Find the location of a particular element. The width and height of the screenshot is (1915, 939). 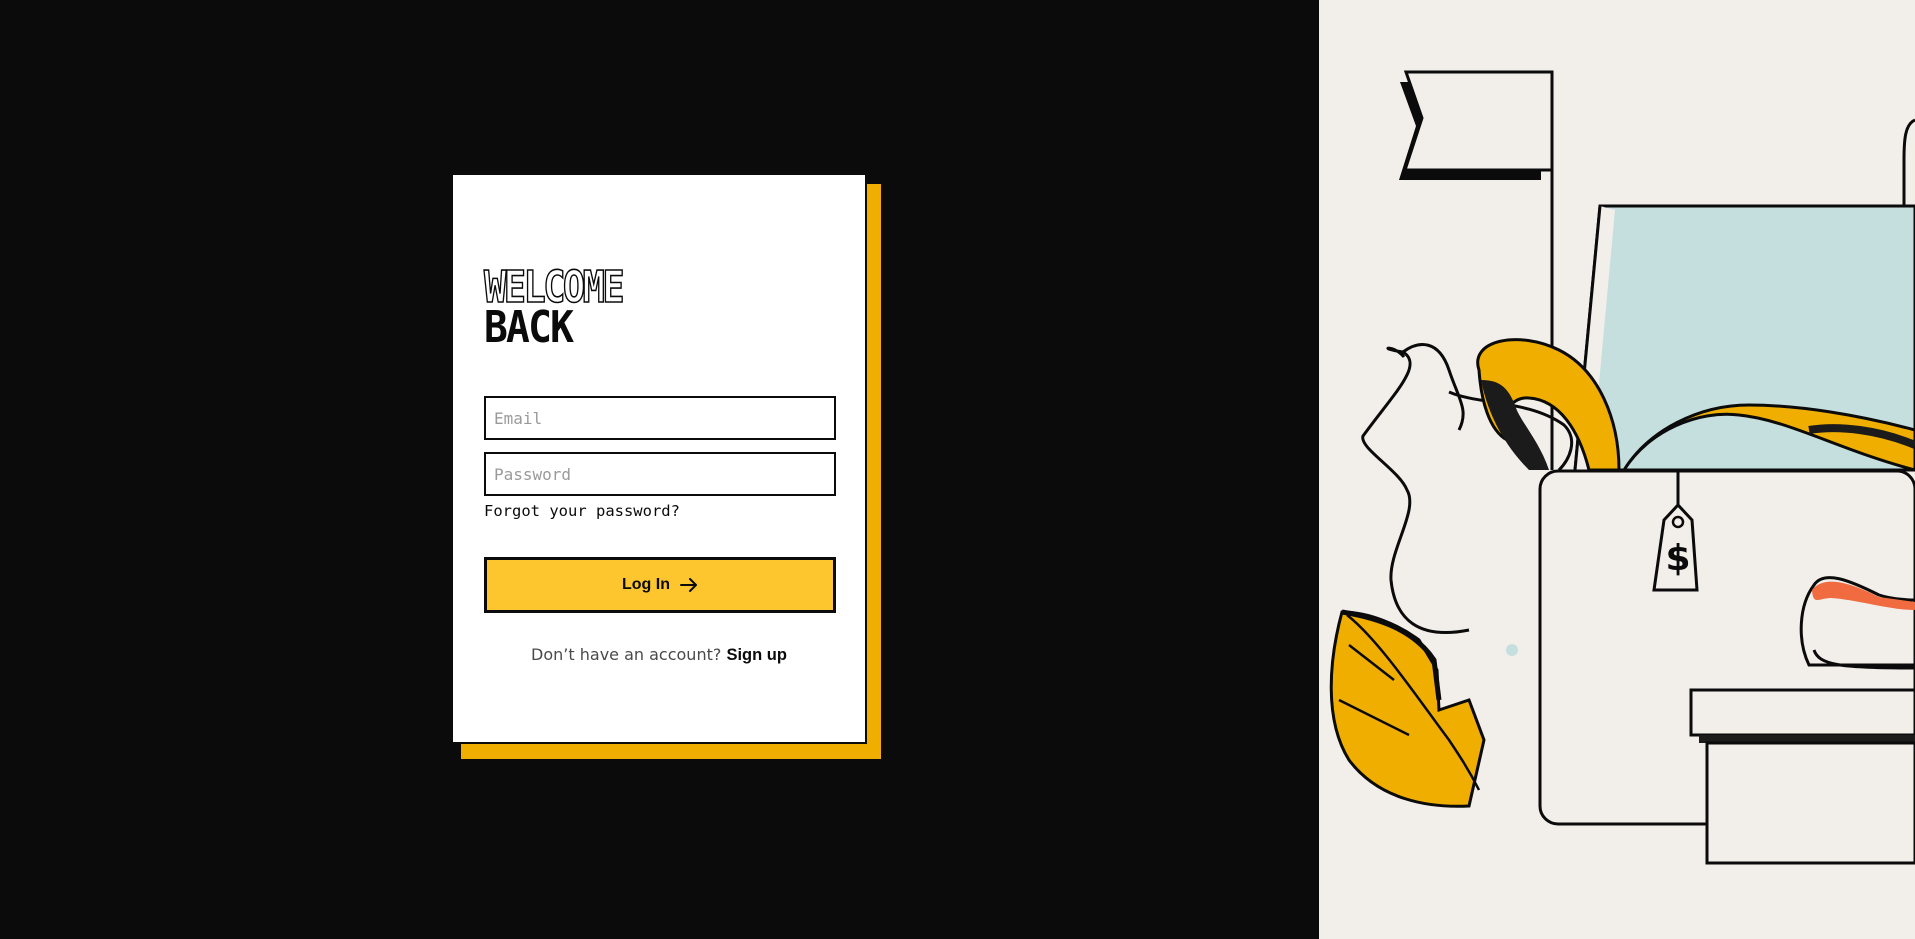

login-button-label: Log In is located at coordinates (646, 584).